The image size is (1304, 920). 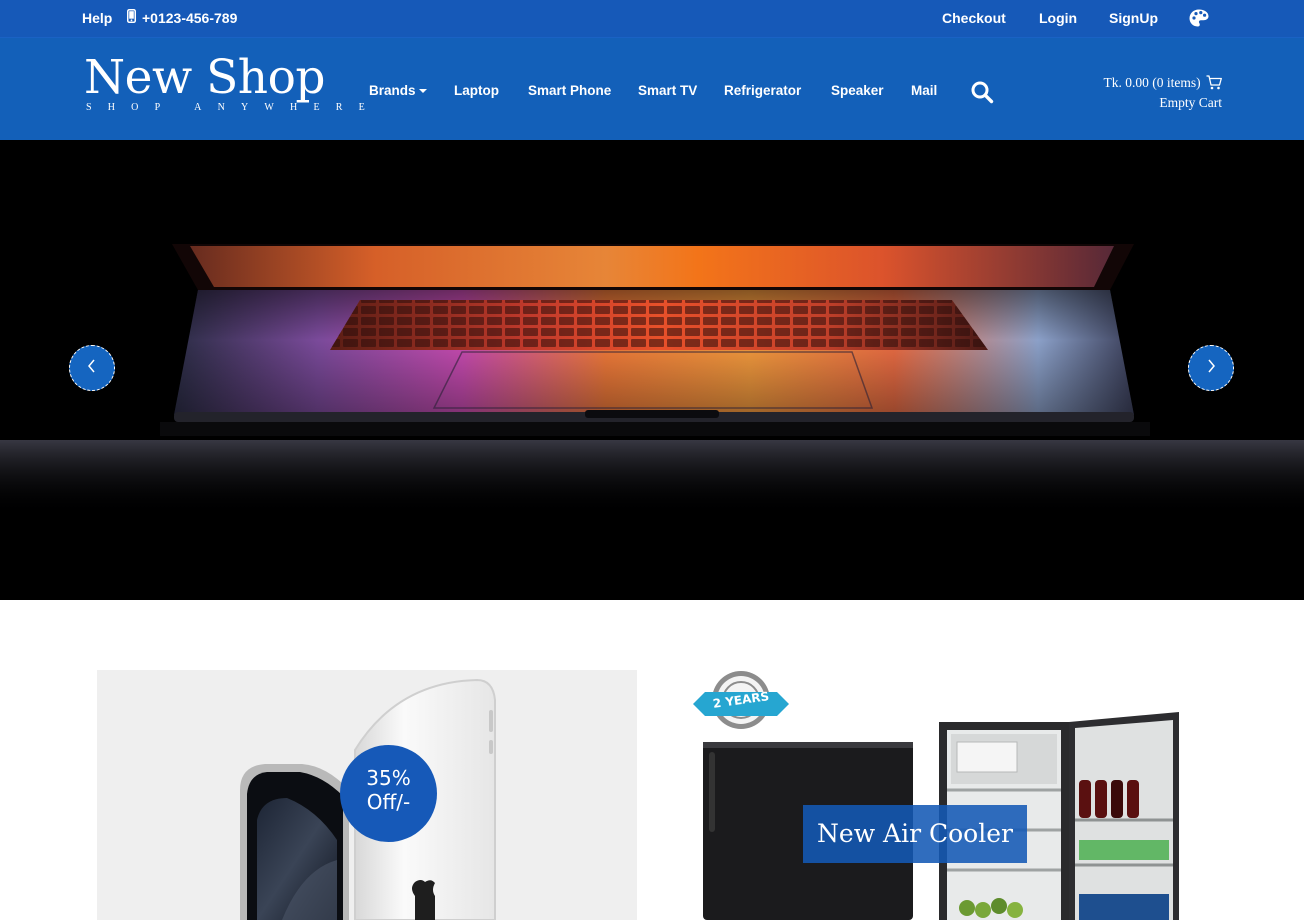 What do you see at coordinates (569, 91) in the screenshot?
I see `nav-smart-phone: Smart Phone` at bounding box center [569, 91].